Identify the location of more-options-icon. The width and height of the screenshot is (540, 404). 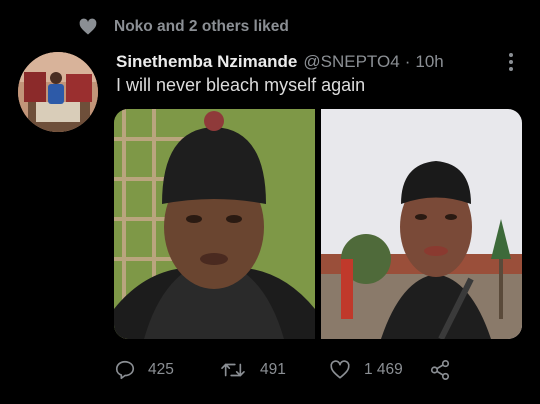
(511, 62).